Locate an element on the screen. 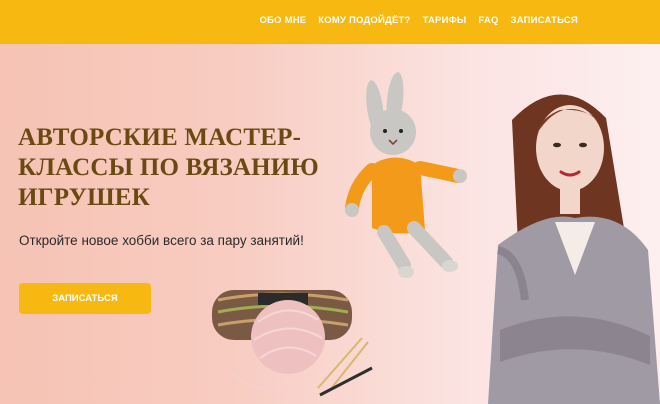  nav-link-faq: FAQ is located at coordinates (488, 20).